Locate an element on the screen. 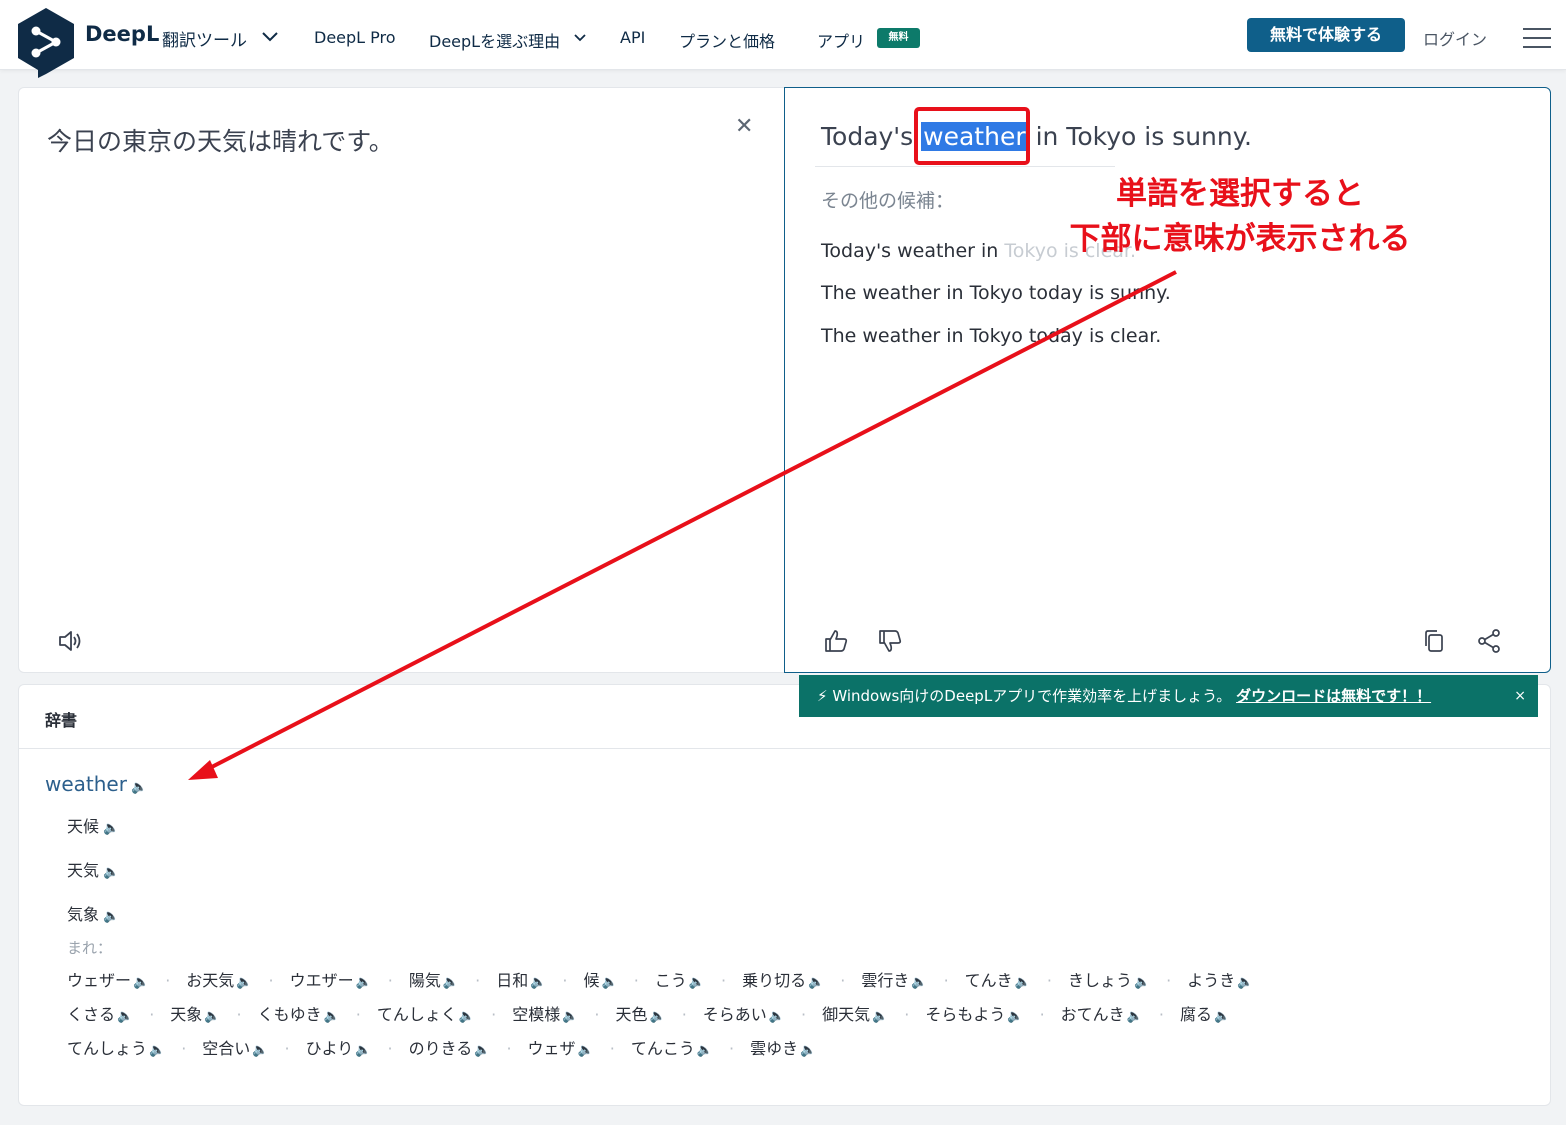 The image size is (1566, 1125). synonym-text: ようき is located at coordinates (1211, 980).